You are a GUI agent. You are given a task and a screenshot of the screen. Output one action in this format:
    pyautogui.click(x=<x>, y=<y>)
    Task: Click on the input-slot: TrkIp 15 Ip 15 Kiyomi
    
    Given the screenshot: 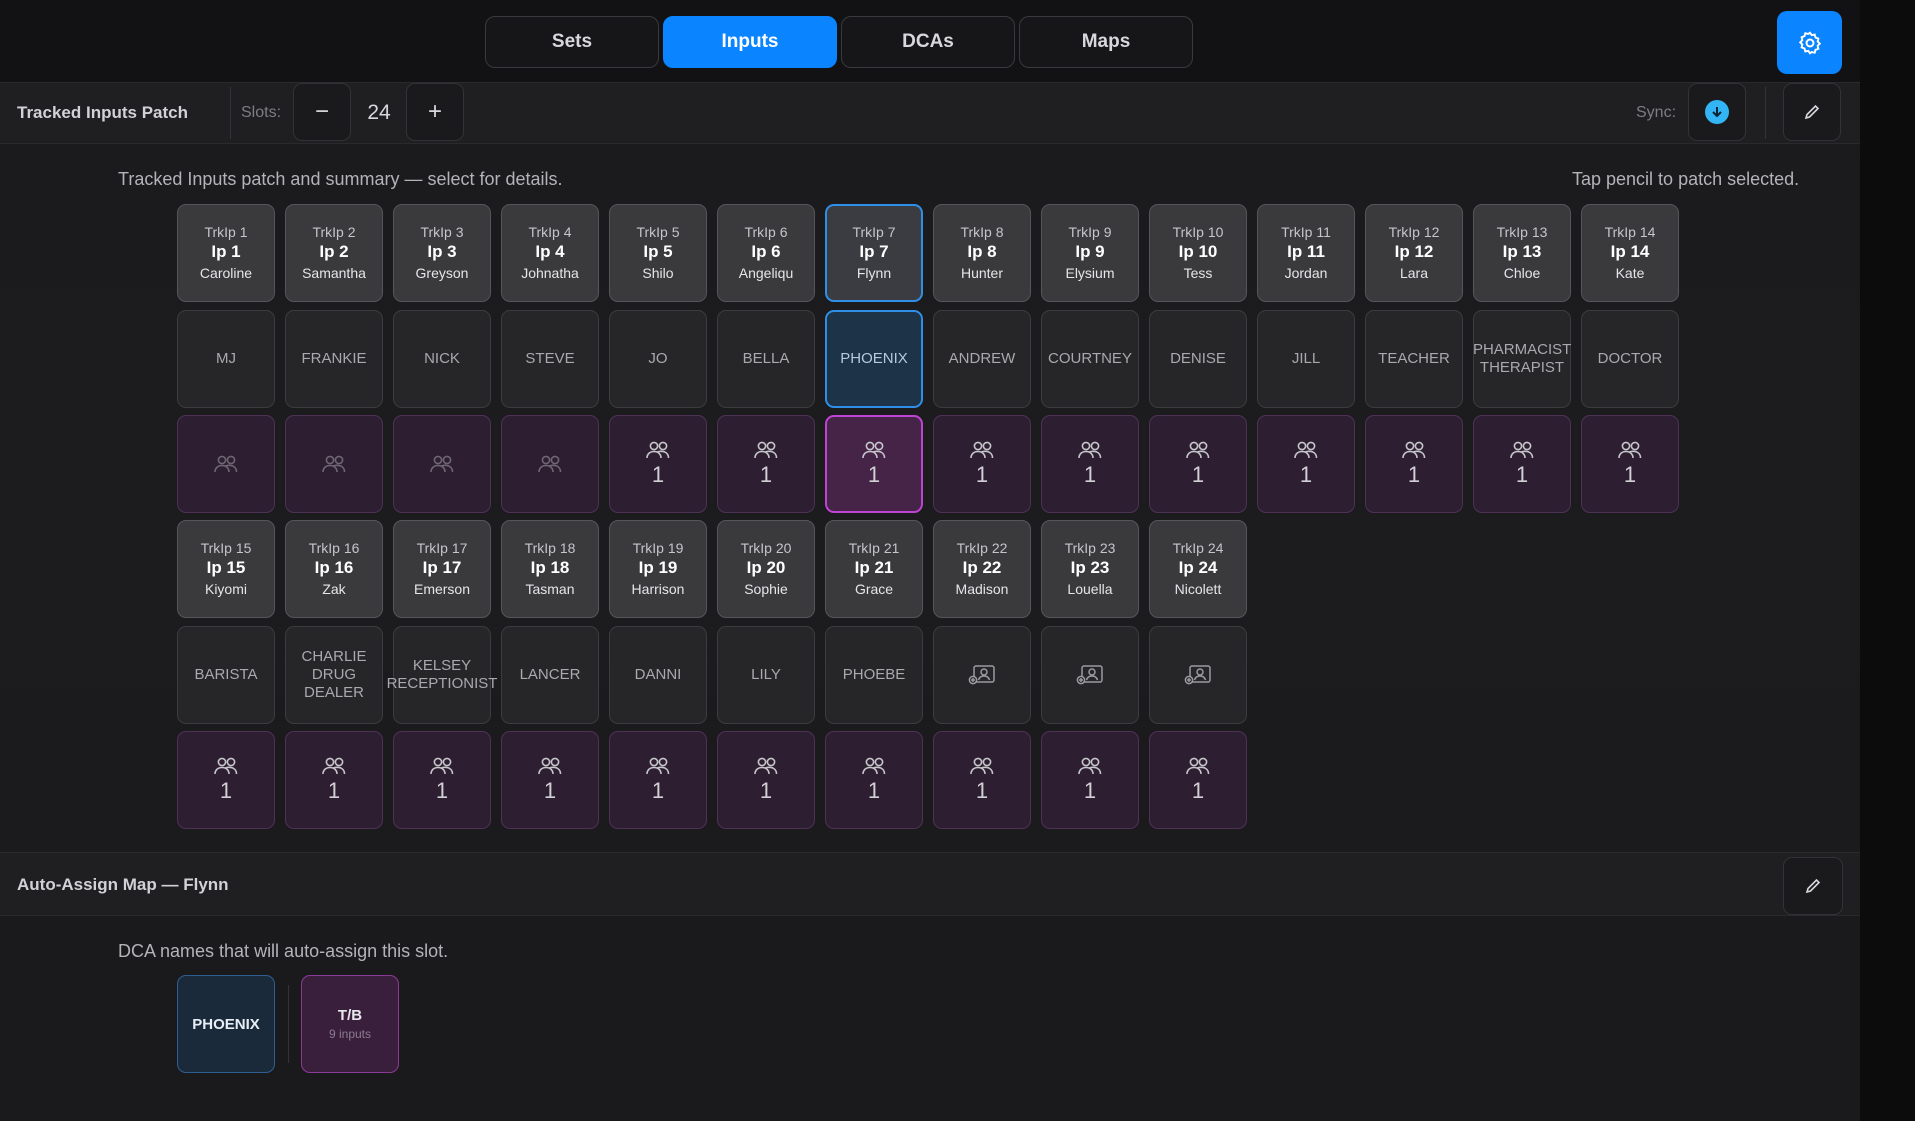 What is the action you would take?
    pyautogui.click(x=226, y=569)
    